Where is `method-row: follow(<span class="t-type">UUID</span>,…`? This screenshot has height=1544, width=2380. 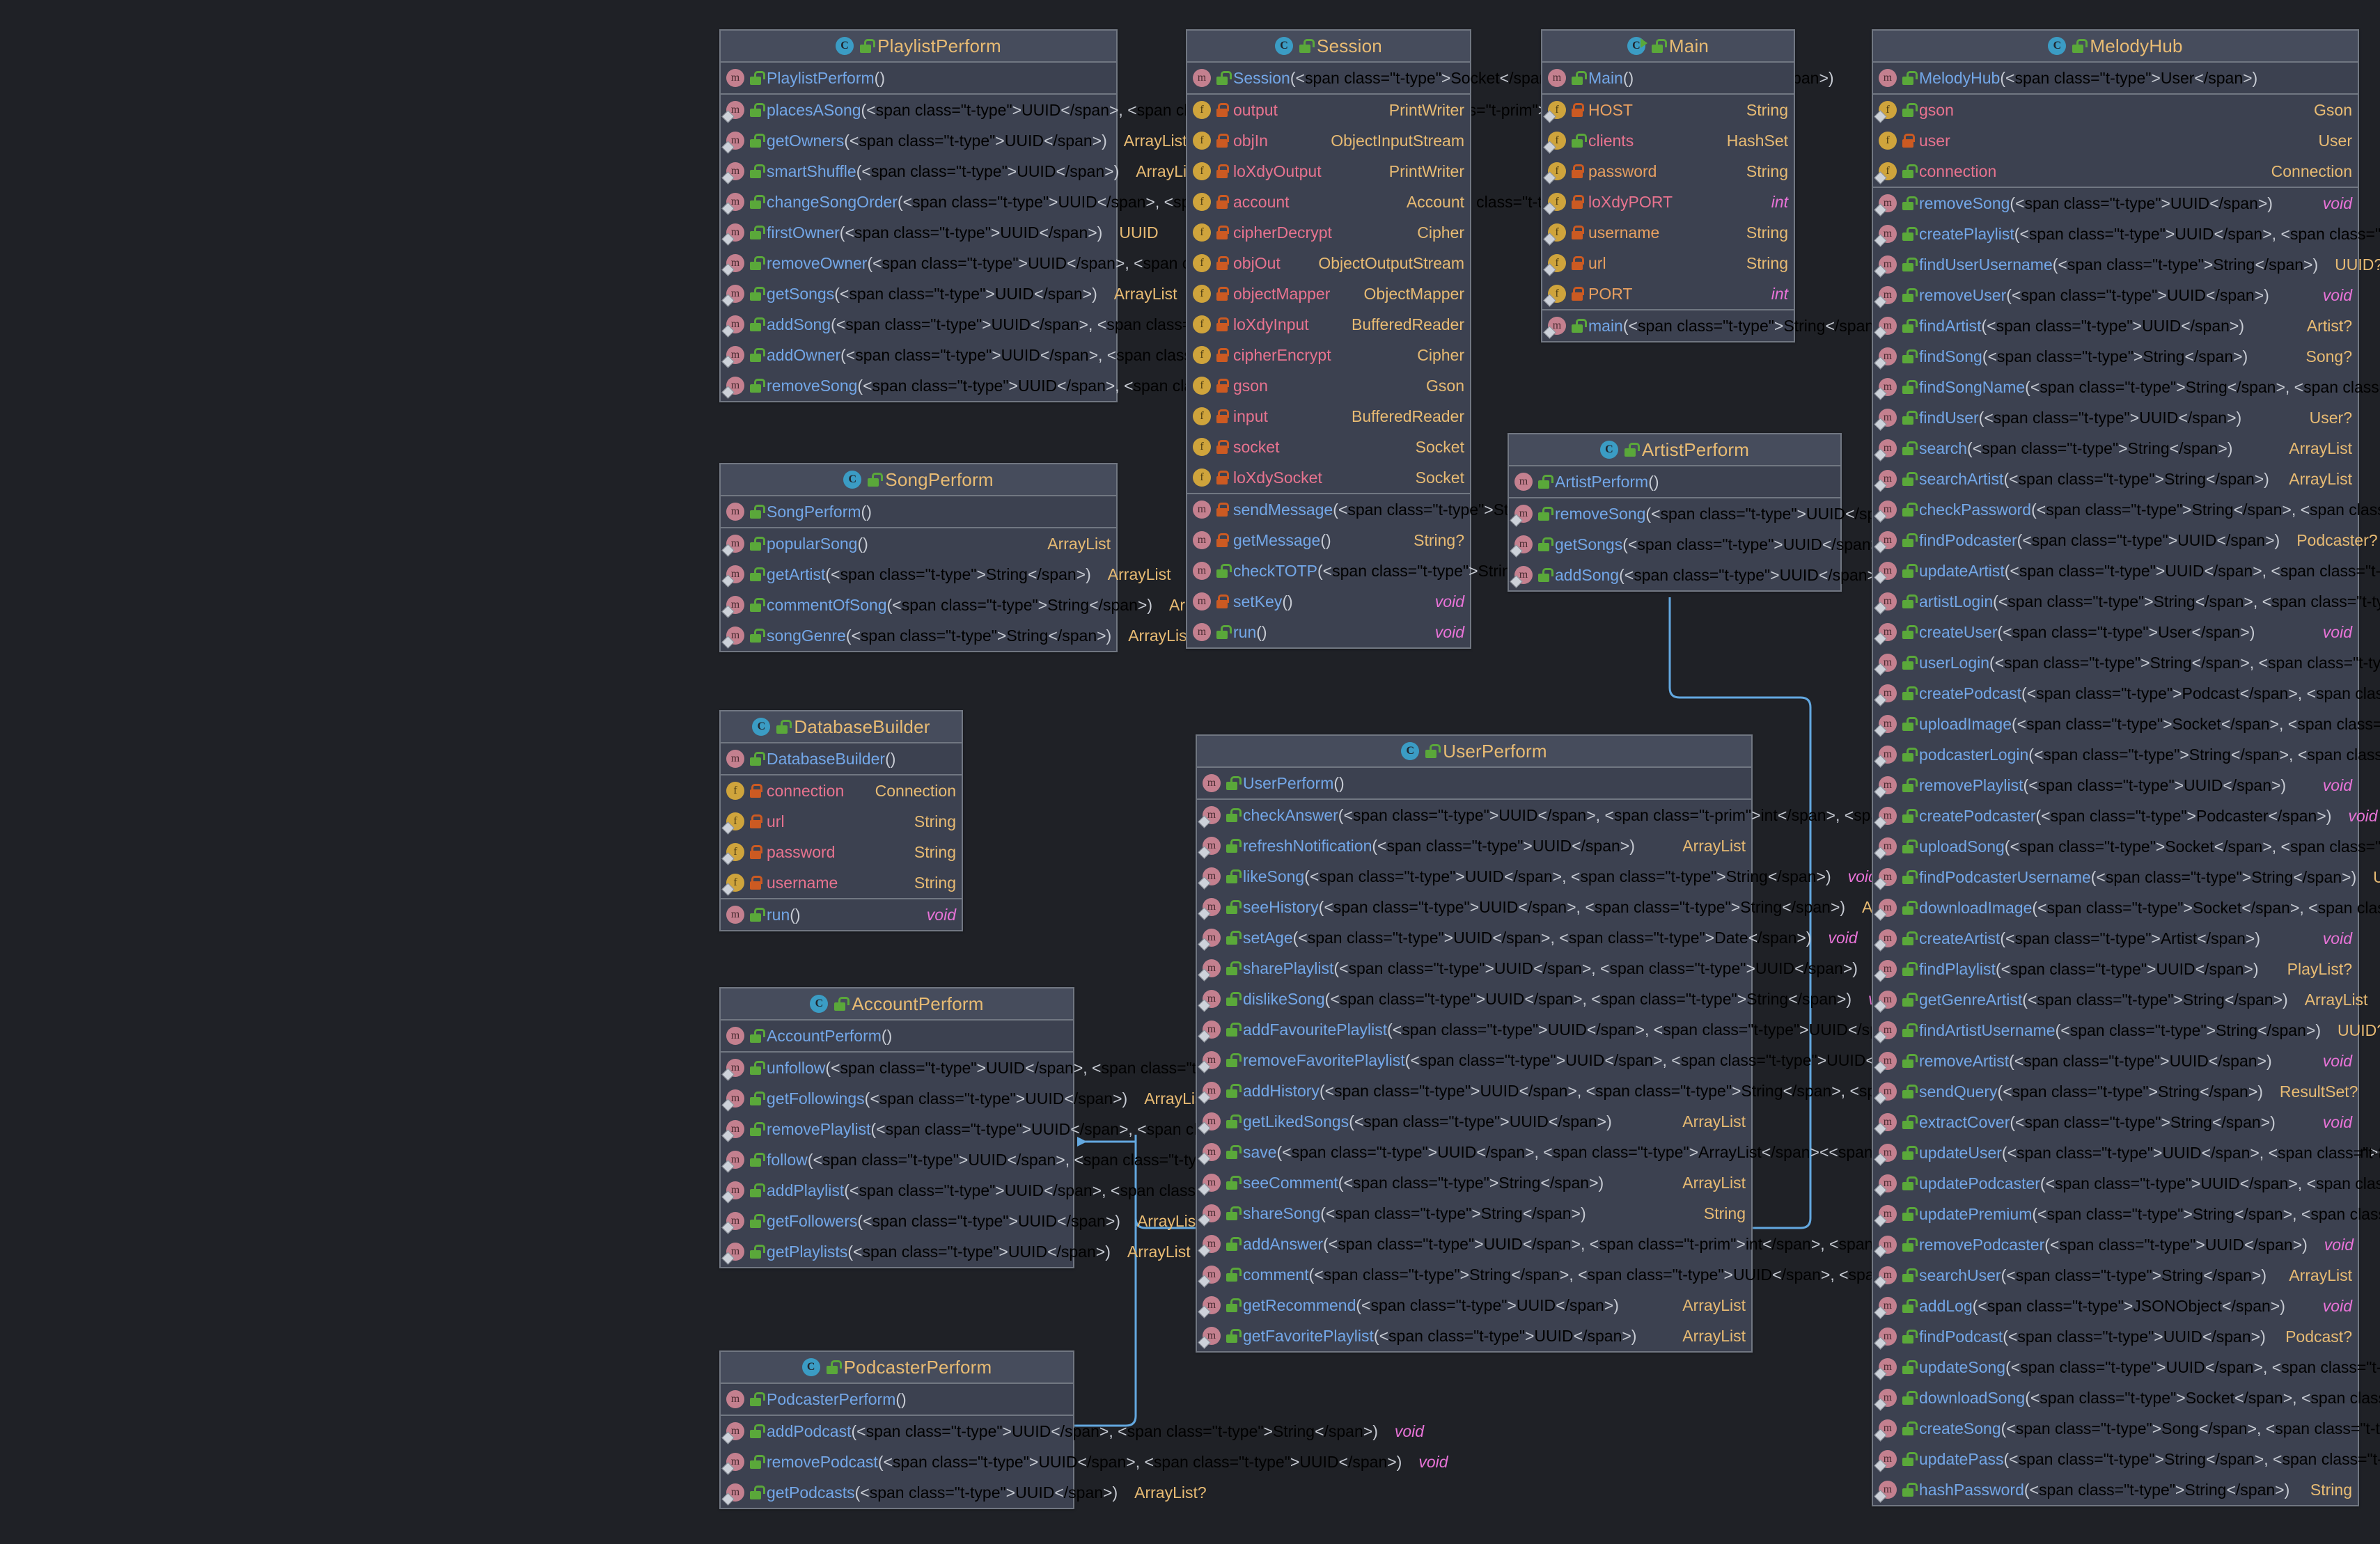
method-row: follow(<span class="t-type">UUID</span>,… is located at coordinates (1049, 1159).